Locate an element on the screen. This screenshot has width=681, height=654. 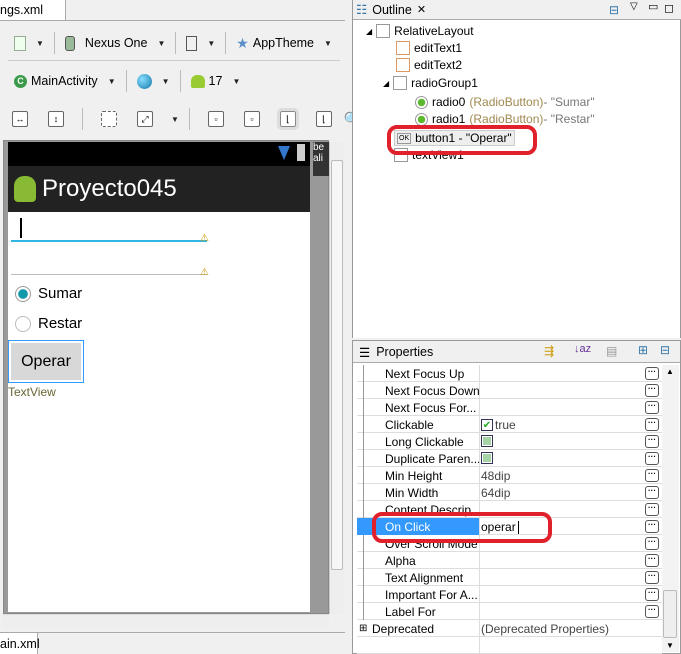
orientation-icon is located at coordinates (192, 43).